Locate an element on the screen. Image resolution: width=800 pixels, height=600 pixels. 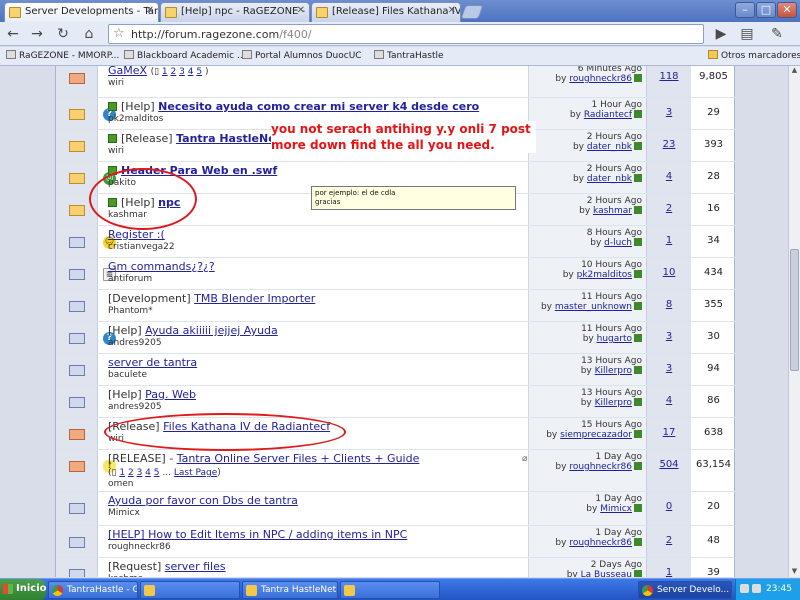
bookmark-portal-alumnos: Portal Alumnos DuocUC is located at coordinates (302, 55).